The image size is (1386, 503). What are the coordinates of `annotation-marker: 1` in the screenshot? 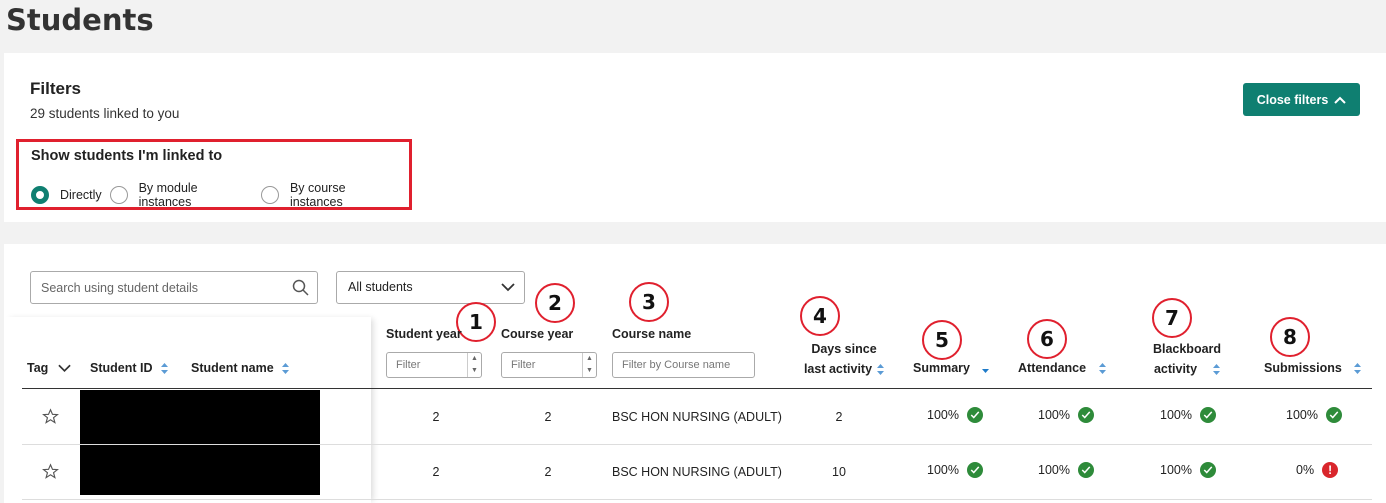 It's located at (476, 322).